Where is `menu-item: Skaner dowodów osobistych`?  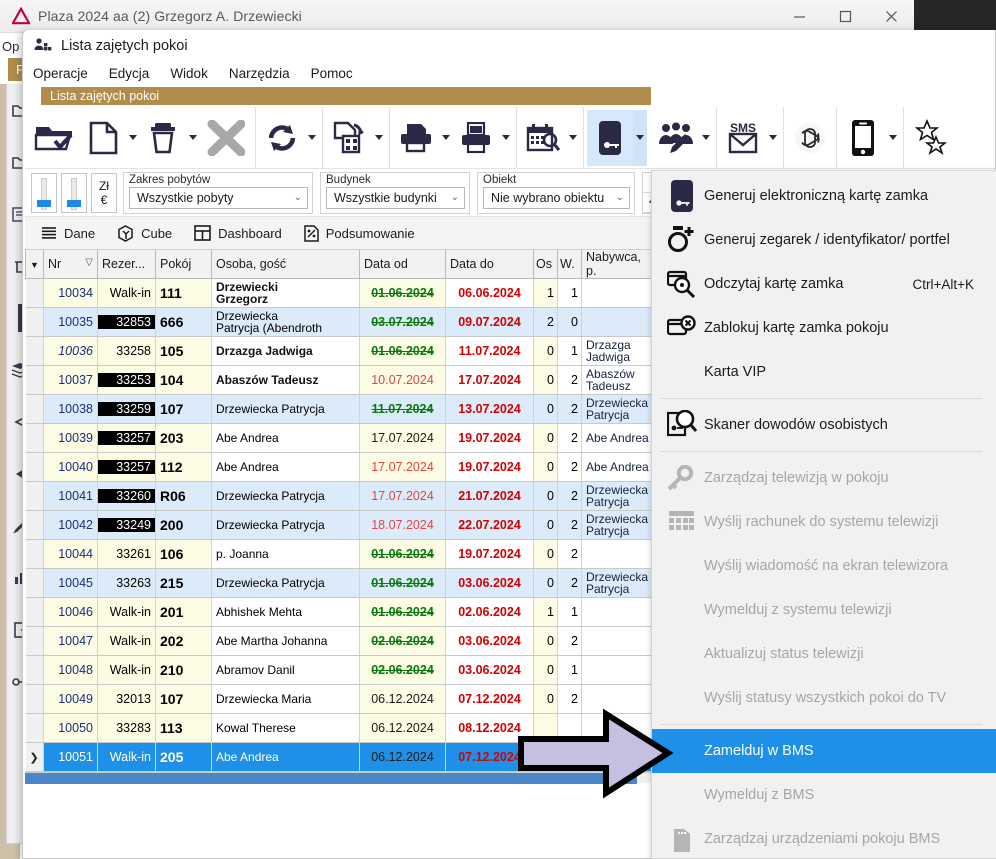 menu-item: Skaner dowodów osobistych is located at coordinates (824, 425).